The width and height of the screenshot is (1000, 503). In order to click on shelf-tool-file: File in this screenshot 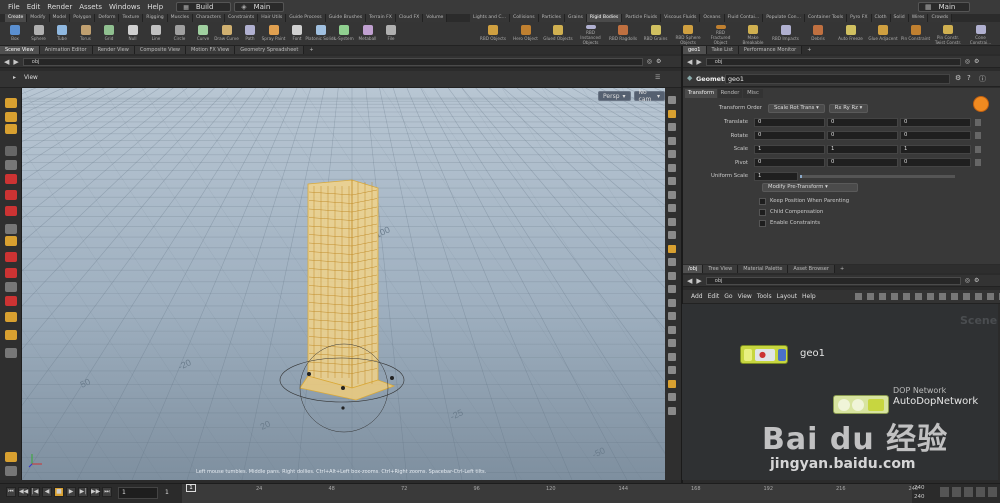, I will do `click(391, 34)`.